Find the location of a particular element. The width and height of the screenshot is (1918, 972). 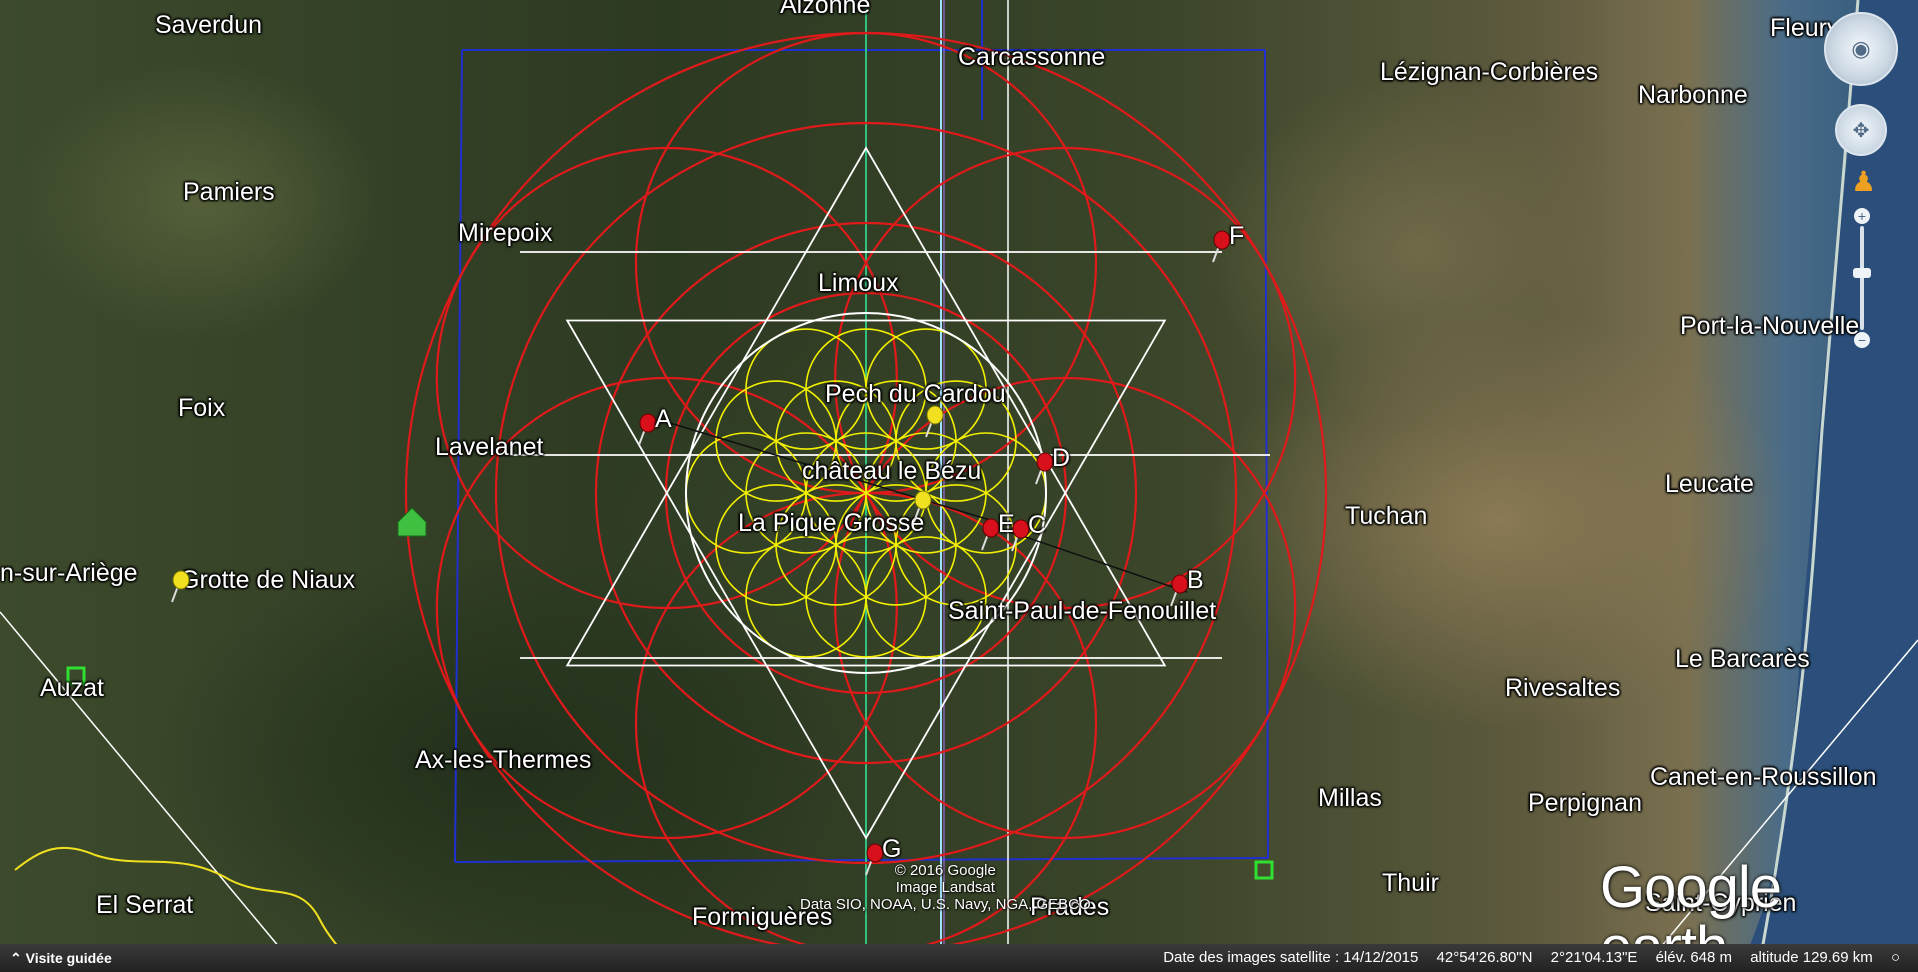

place-label: Auzat is located at coordinates (72, 688).